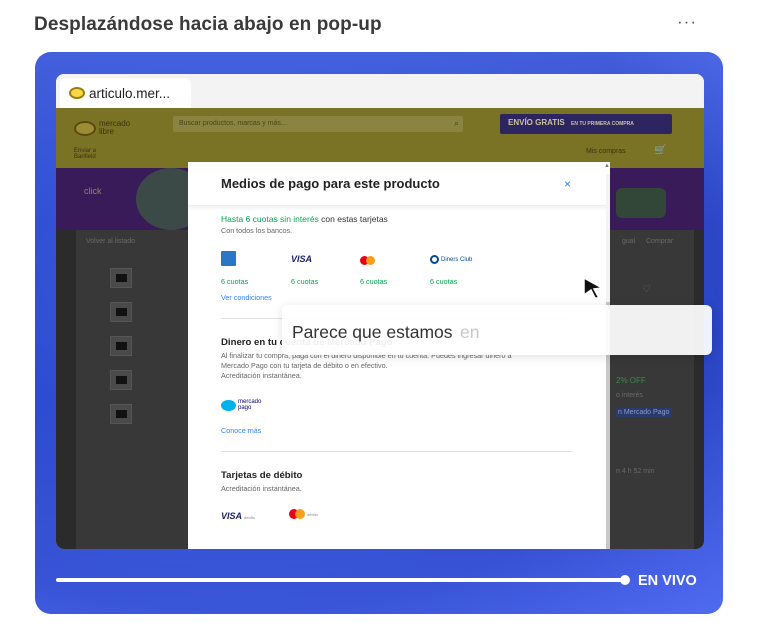 The image size is (759, 625). What do you see at coordinates (687, 22) in the screenshot?
I see `more-options-button: ···` at bounding box center [687, 22].